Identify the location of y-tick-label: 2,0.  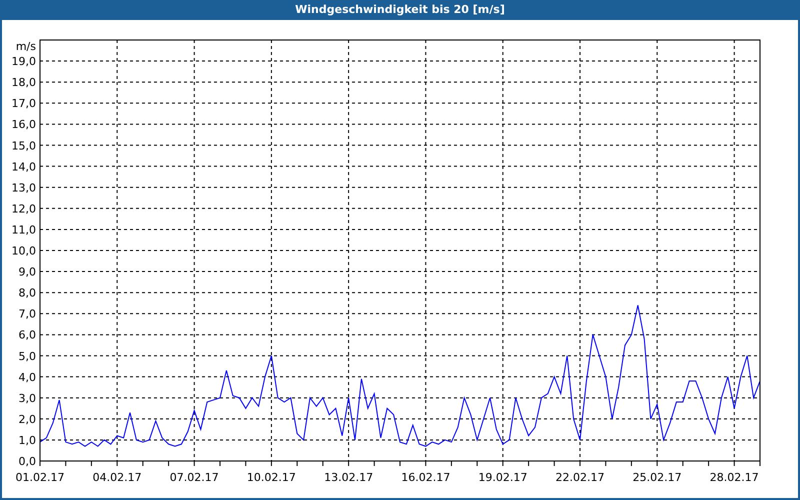
(27, 419).